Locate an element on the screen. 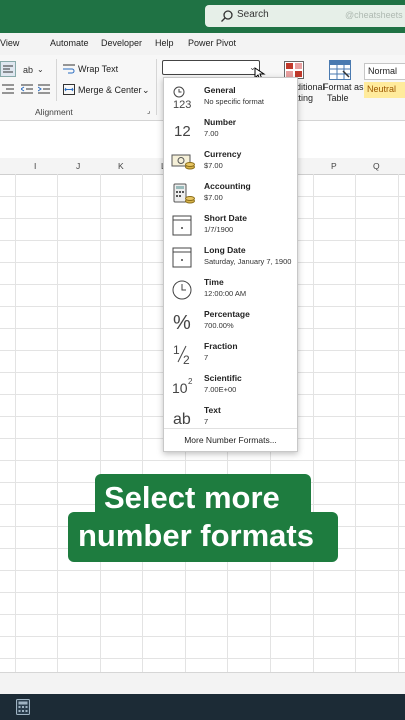  title-bar: Search @cheatsheets is located at coordinates (202, 16).